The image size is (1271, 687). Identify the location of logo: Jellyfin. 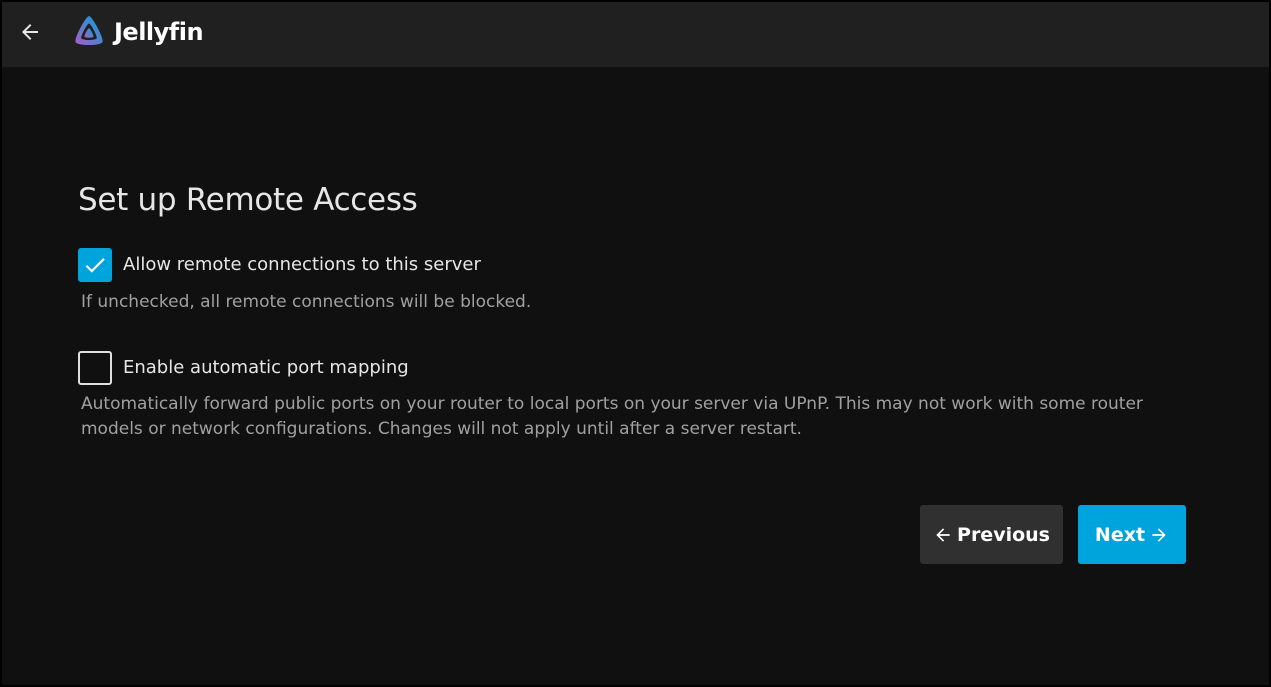
(137, 32).